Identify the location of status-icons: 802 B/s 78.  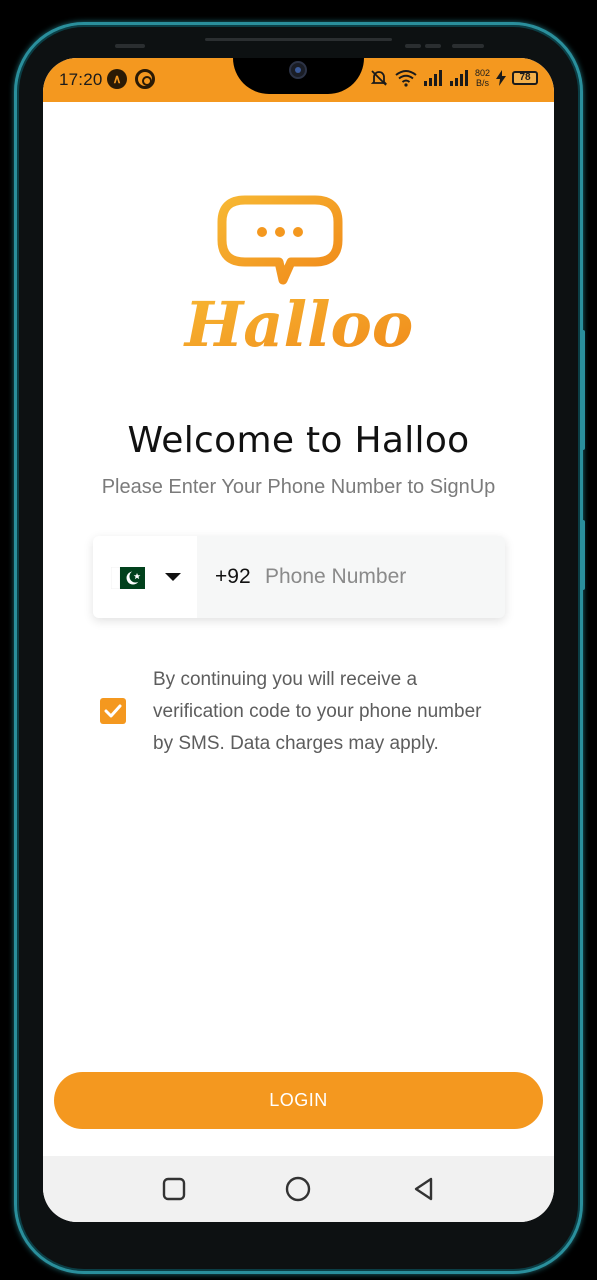
(453, 78).